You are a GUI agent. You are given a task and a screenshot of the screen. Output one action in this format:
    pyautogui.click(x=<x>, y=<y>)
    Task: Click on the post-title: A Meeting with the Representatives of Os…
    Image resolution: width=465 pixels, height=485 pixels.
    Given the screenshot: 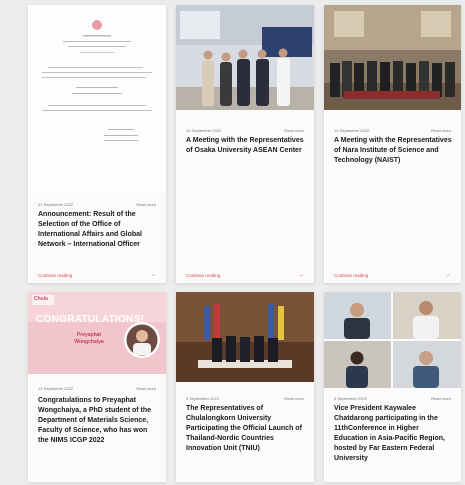 What is the action you would take?
    pyautogui.click(x=246, y=146)
    